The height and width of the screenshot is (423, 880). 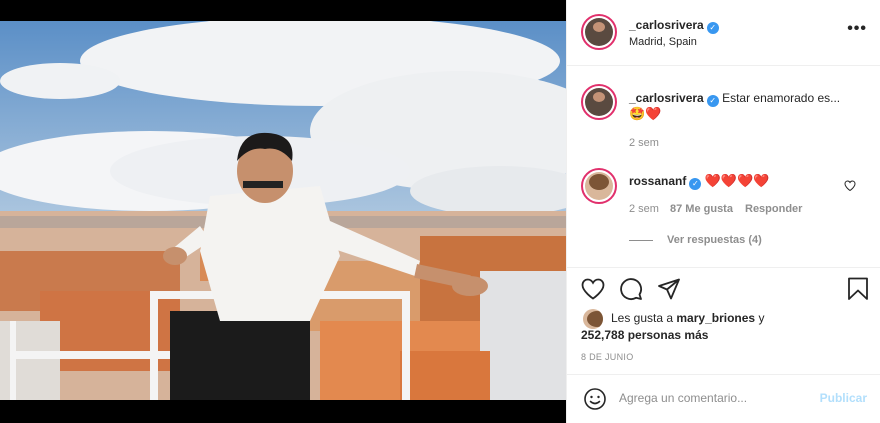 What do you see at coordinates (645, 113) in the screenshot?
I see `caption-emojis: 🤩❤️` at bounding box center [645, 113].